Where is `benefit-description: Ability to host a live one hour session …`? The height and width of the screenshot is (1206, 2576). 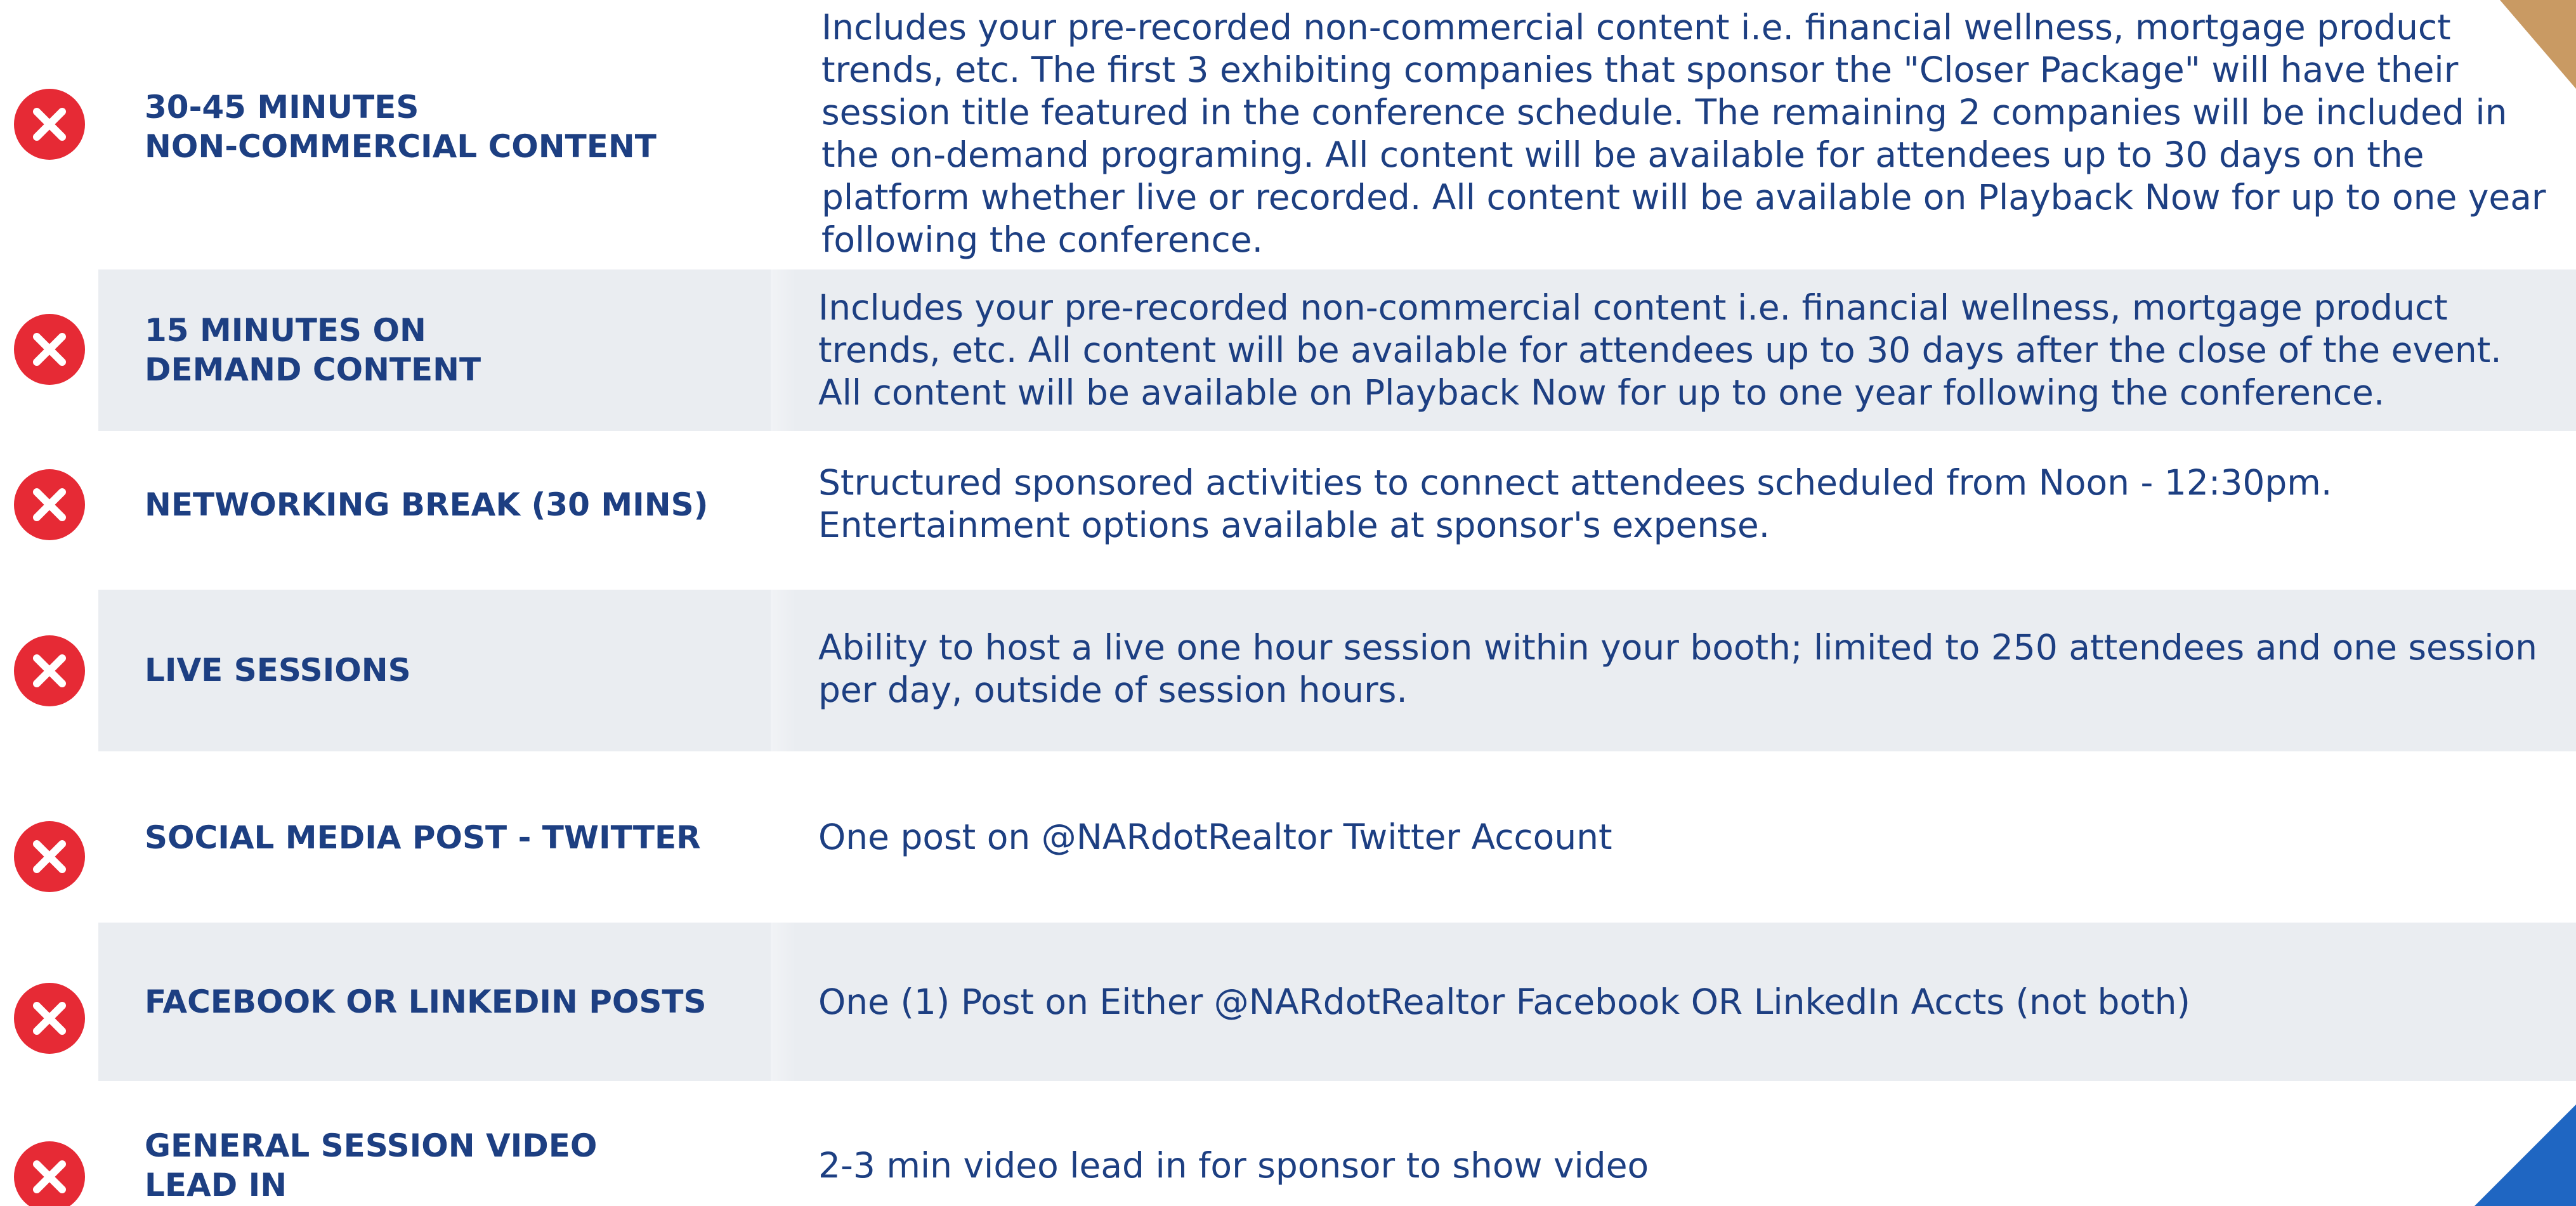 benefit-description: Ability to host a live one hour session … is located at coordinates (1677, 669).